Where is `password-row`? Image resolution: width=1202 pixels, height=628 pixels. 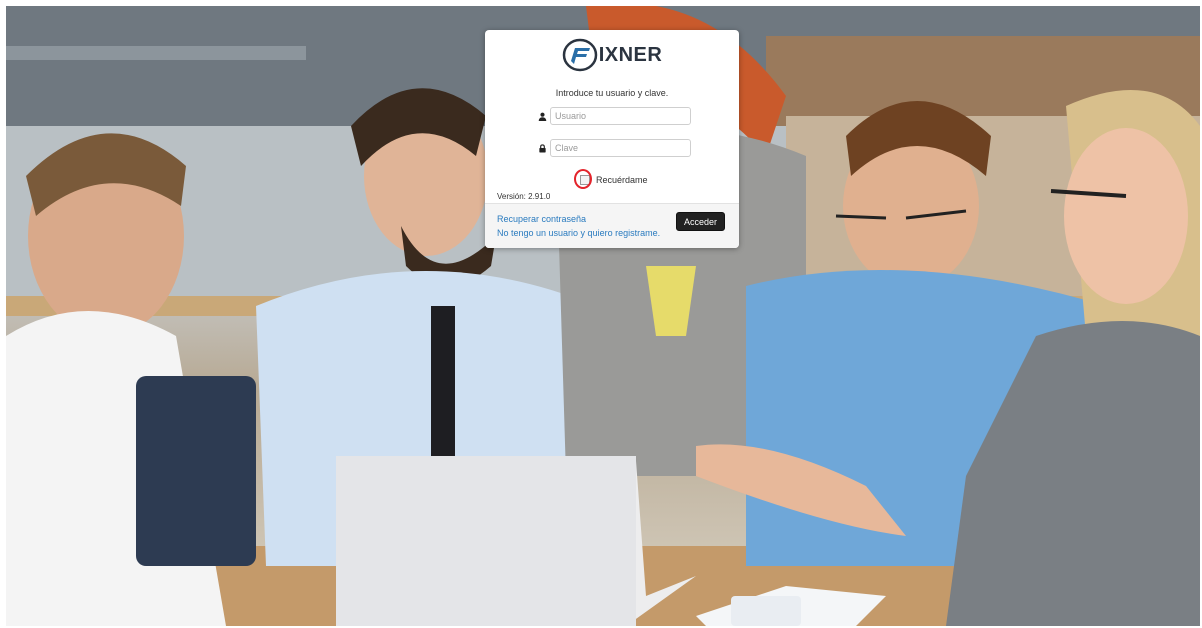
password-row is located at coordinates (613, 148).